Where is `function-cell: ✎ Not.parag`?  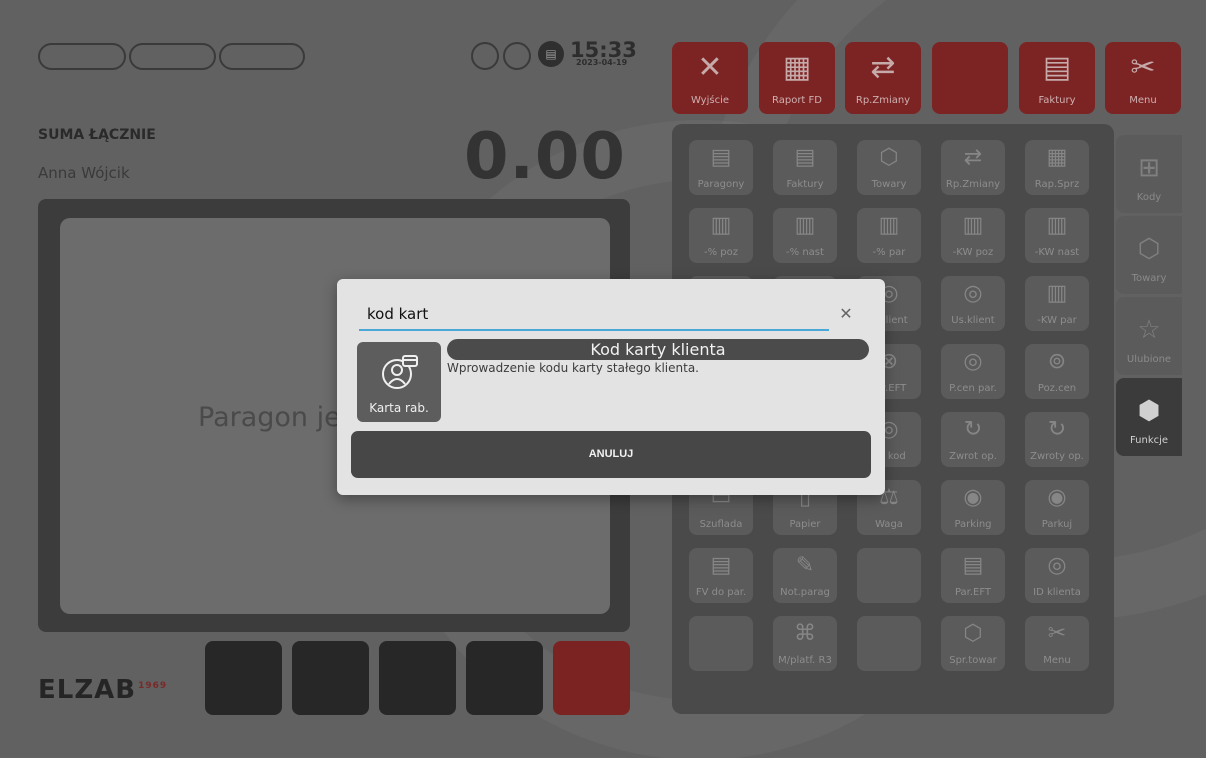 function-cell: ✎ Not.parag is located at coordinates (805, 575).